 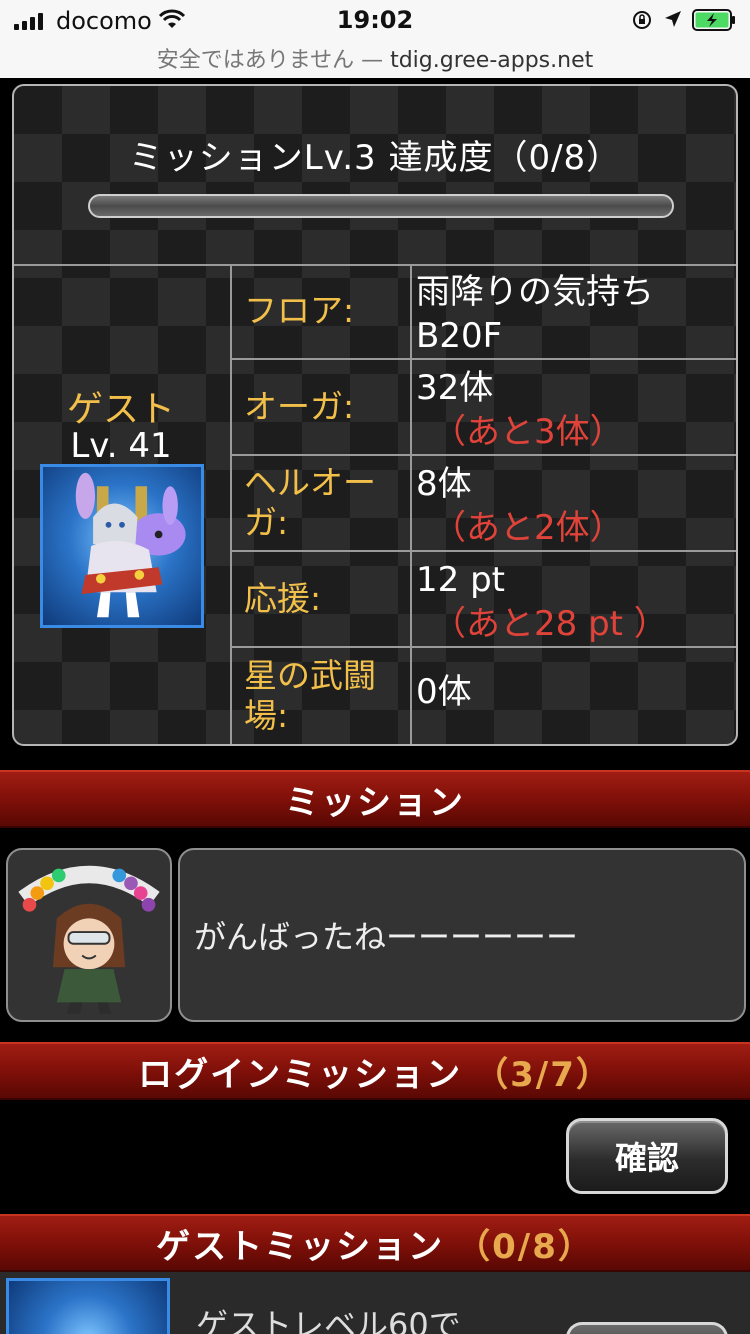 I want to click on stat-value: 12 pt （あと28 pt ）, so click(x=576, y=602).